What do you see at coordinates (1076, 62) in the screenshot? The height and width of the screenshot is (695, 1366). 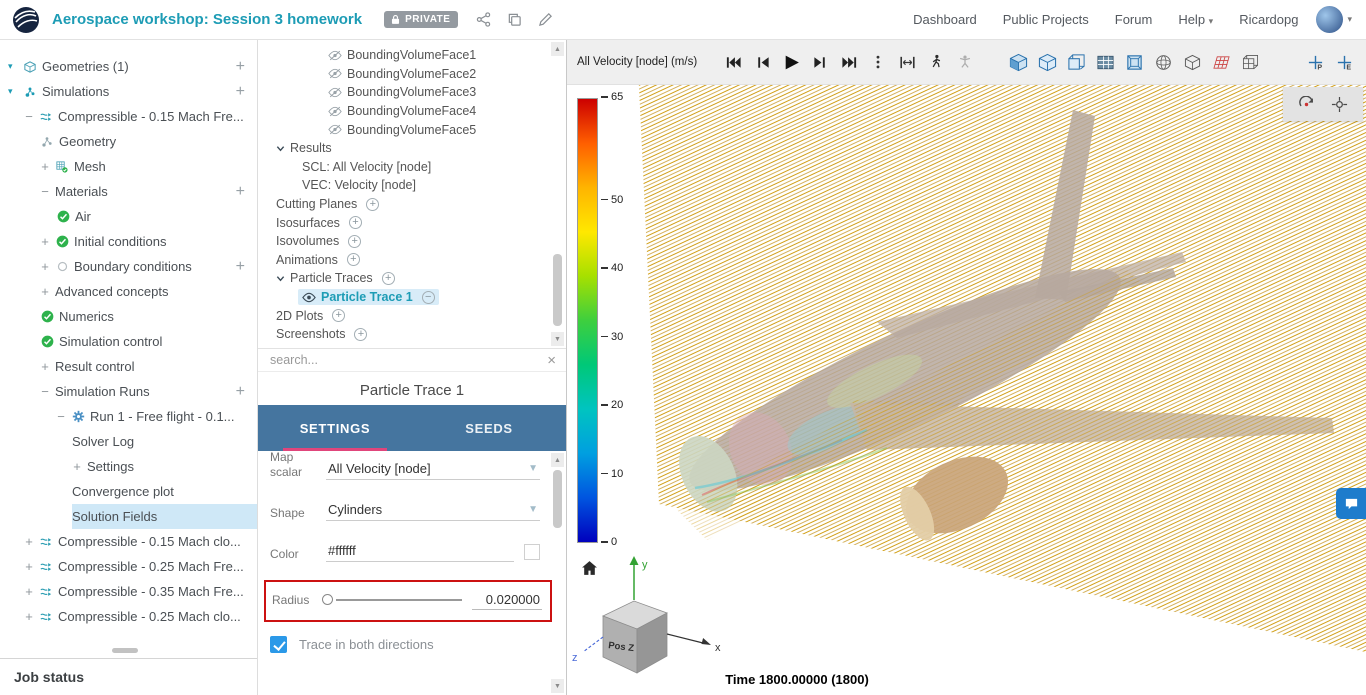 I see `view-cube-flat-icon` at bounding box center [1076, 62].